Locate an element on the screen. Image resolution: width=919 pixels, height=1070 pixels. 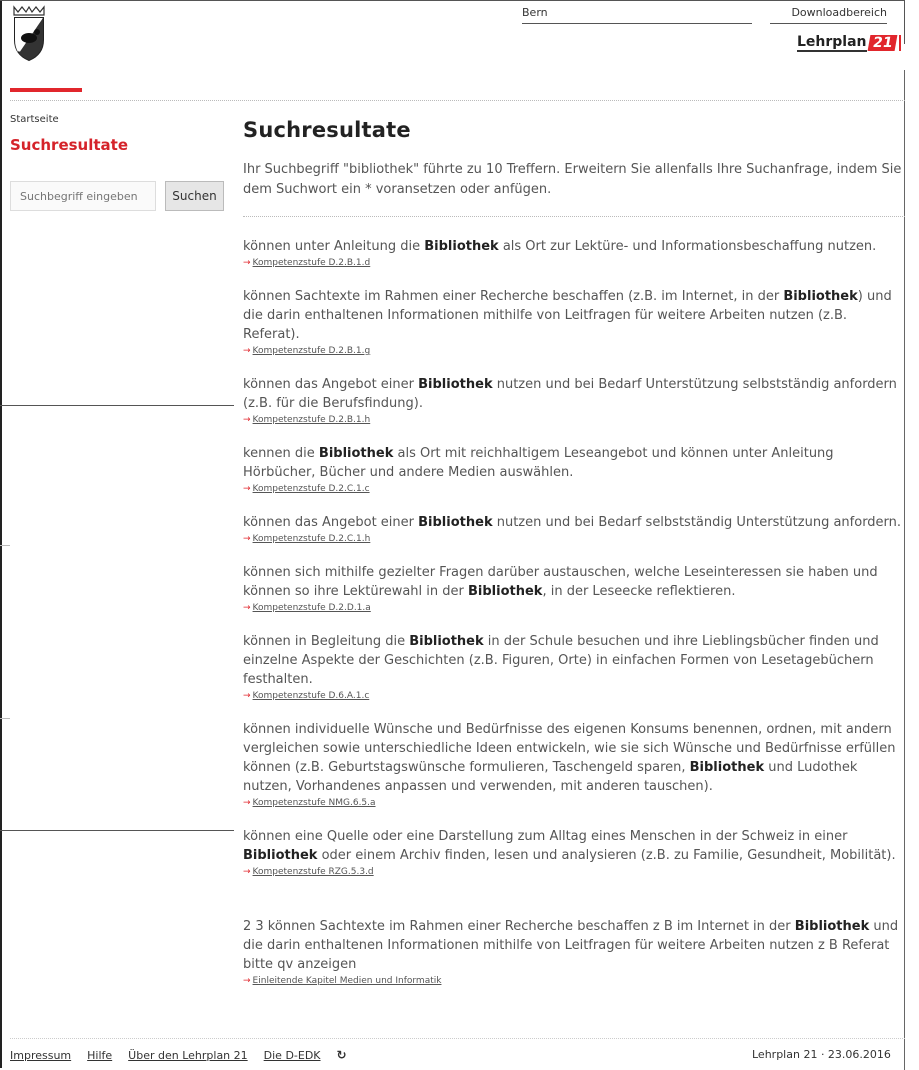
footer-link-ueber: Über den Lehrplan 21 is located at coordinates (187, 1055).